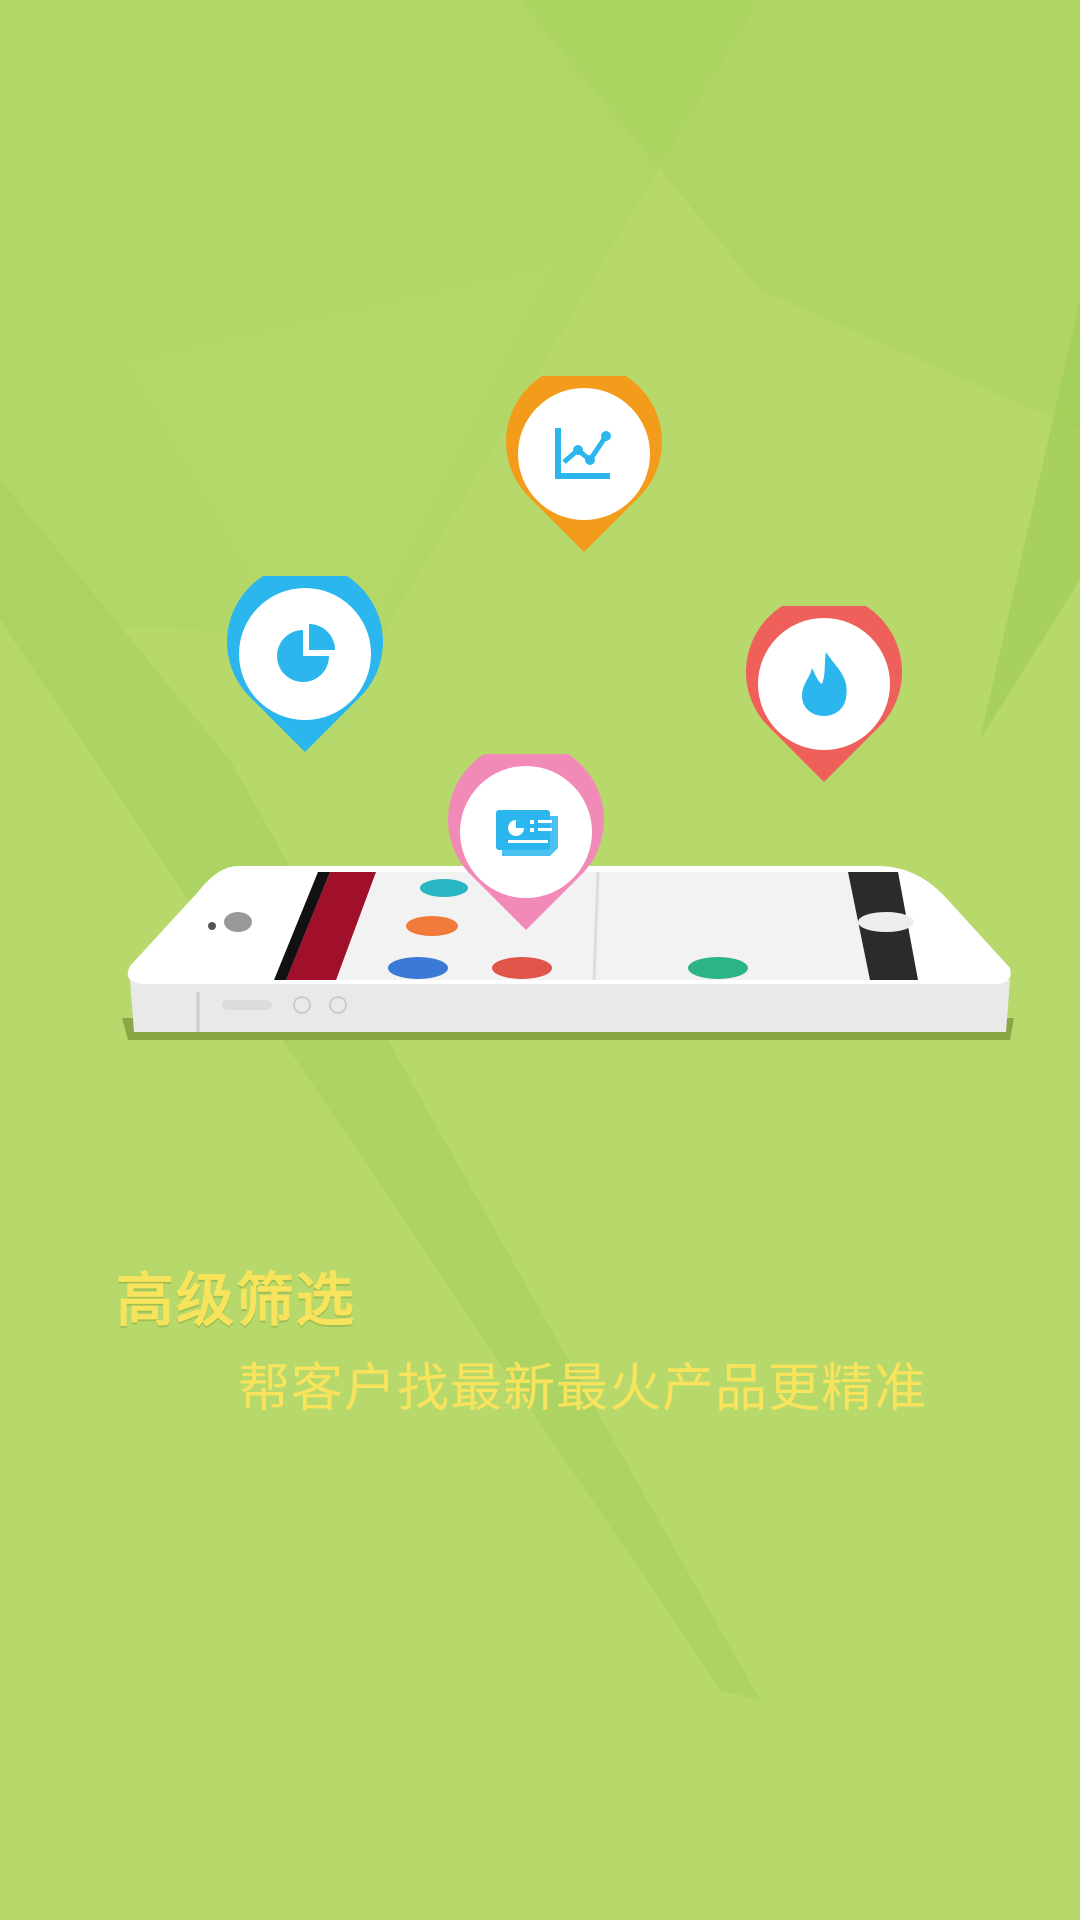 This screenshot has width=1080, height=1920. I want to click on headline-subtitle: 帮客户找最新最火产品更精准, so click(583, 1389).